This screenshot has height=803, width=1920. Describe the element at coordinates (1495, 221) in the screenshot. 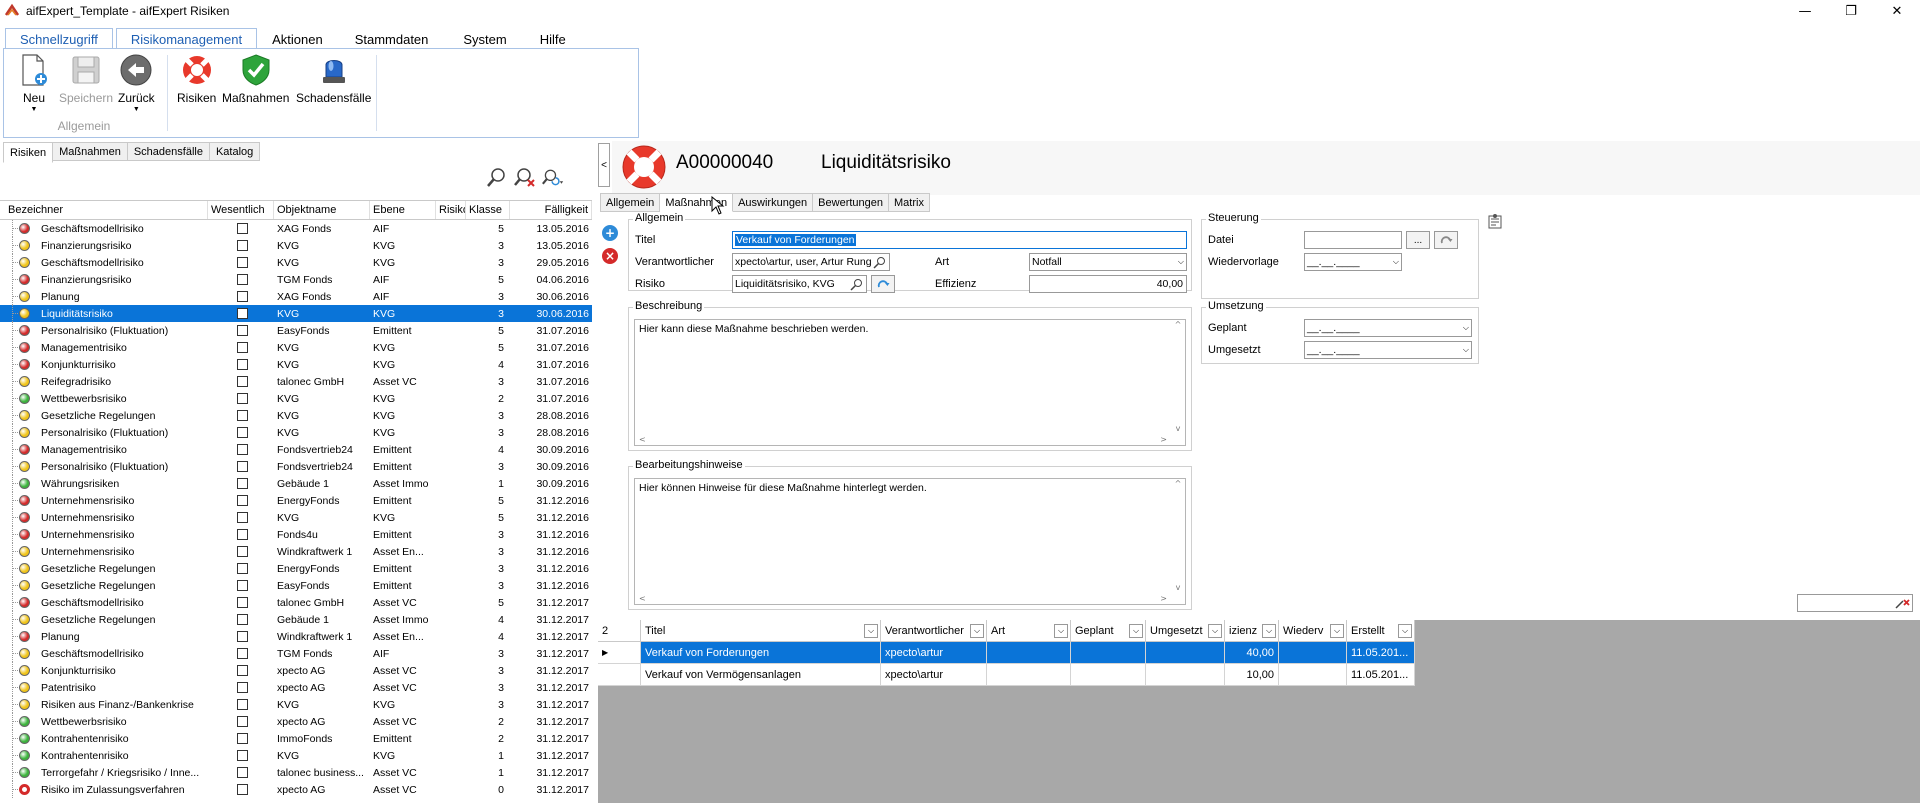

I see `clipboard-icon` at that location.